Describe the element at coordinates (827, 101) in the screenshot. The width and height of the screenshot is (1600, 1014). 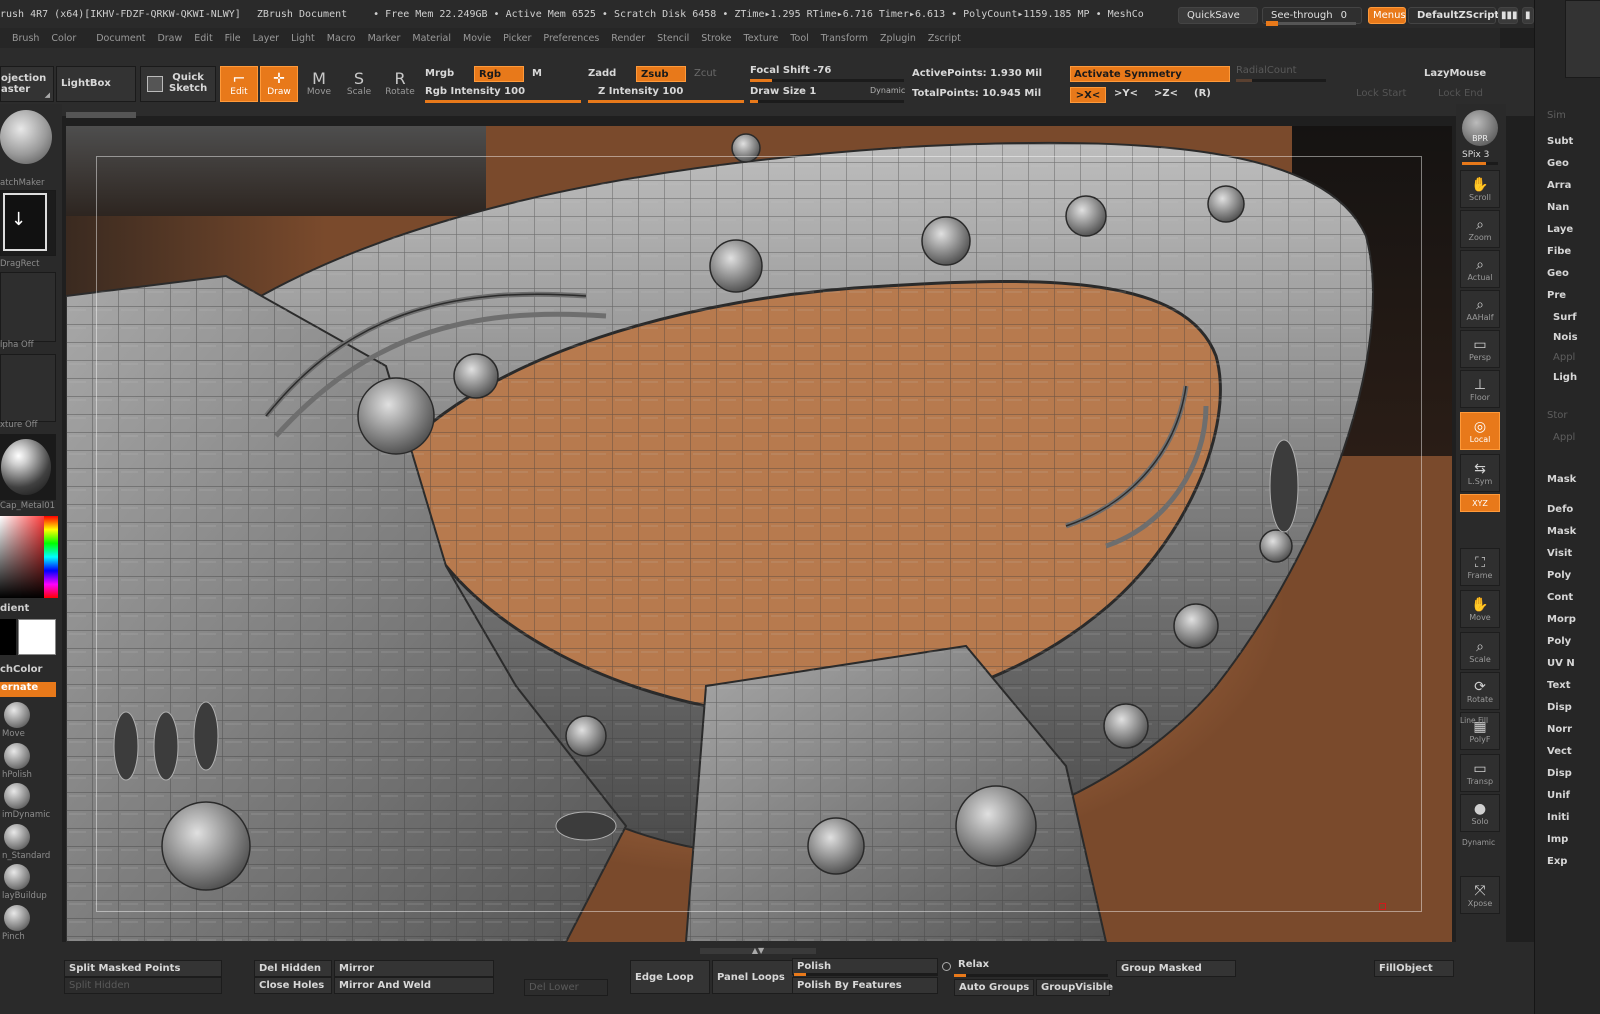
I see `draw-size-slider` at that location.